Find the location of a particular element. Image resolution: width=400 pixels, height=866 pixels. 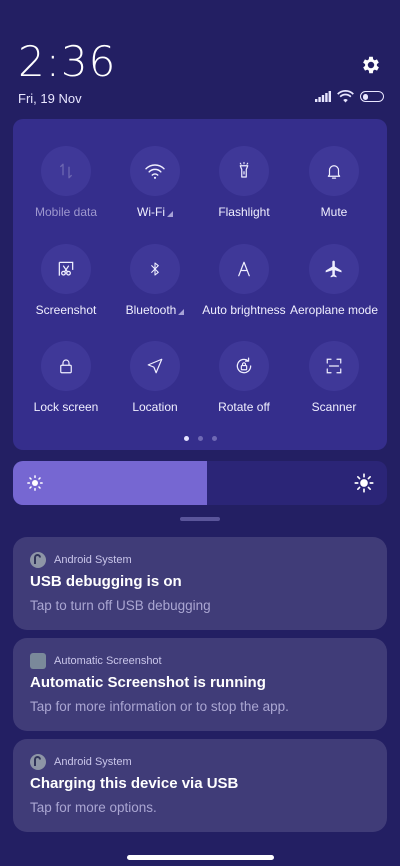

tile-auto-brightness-button is located at coordinates (244, 269).